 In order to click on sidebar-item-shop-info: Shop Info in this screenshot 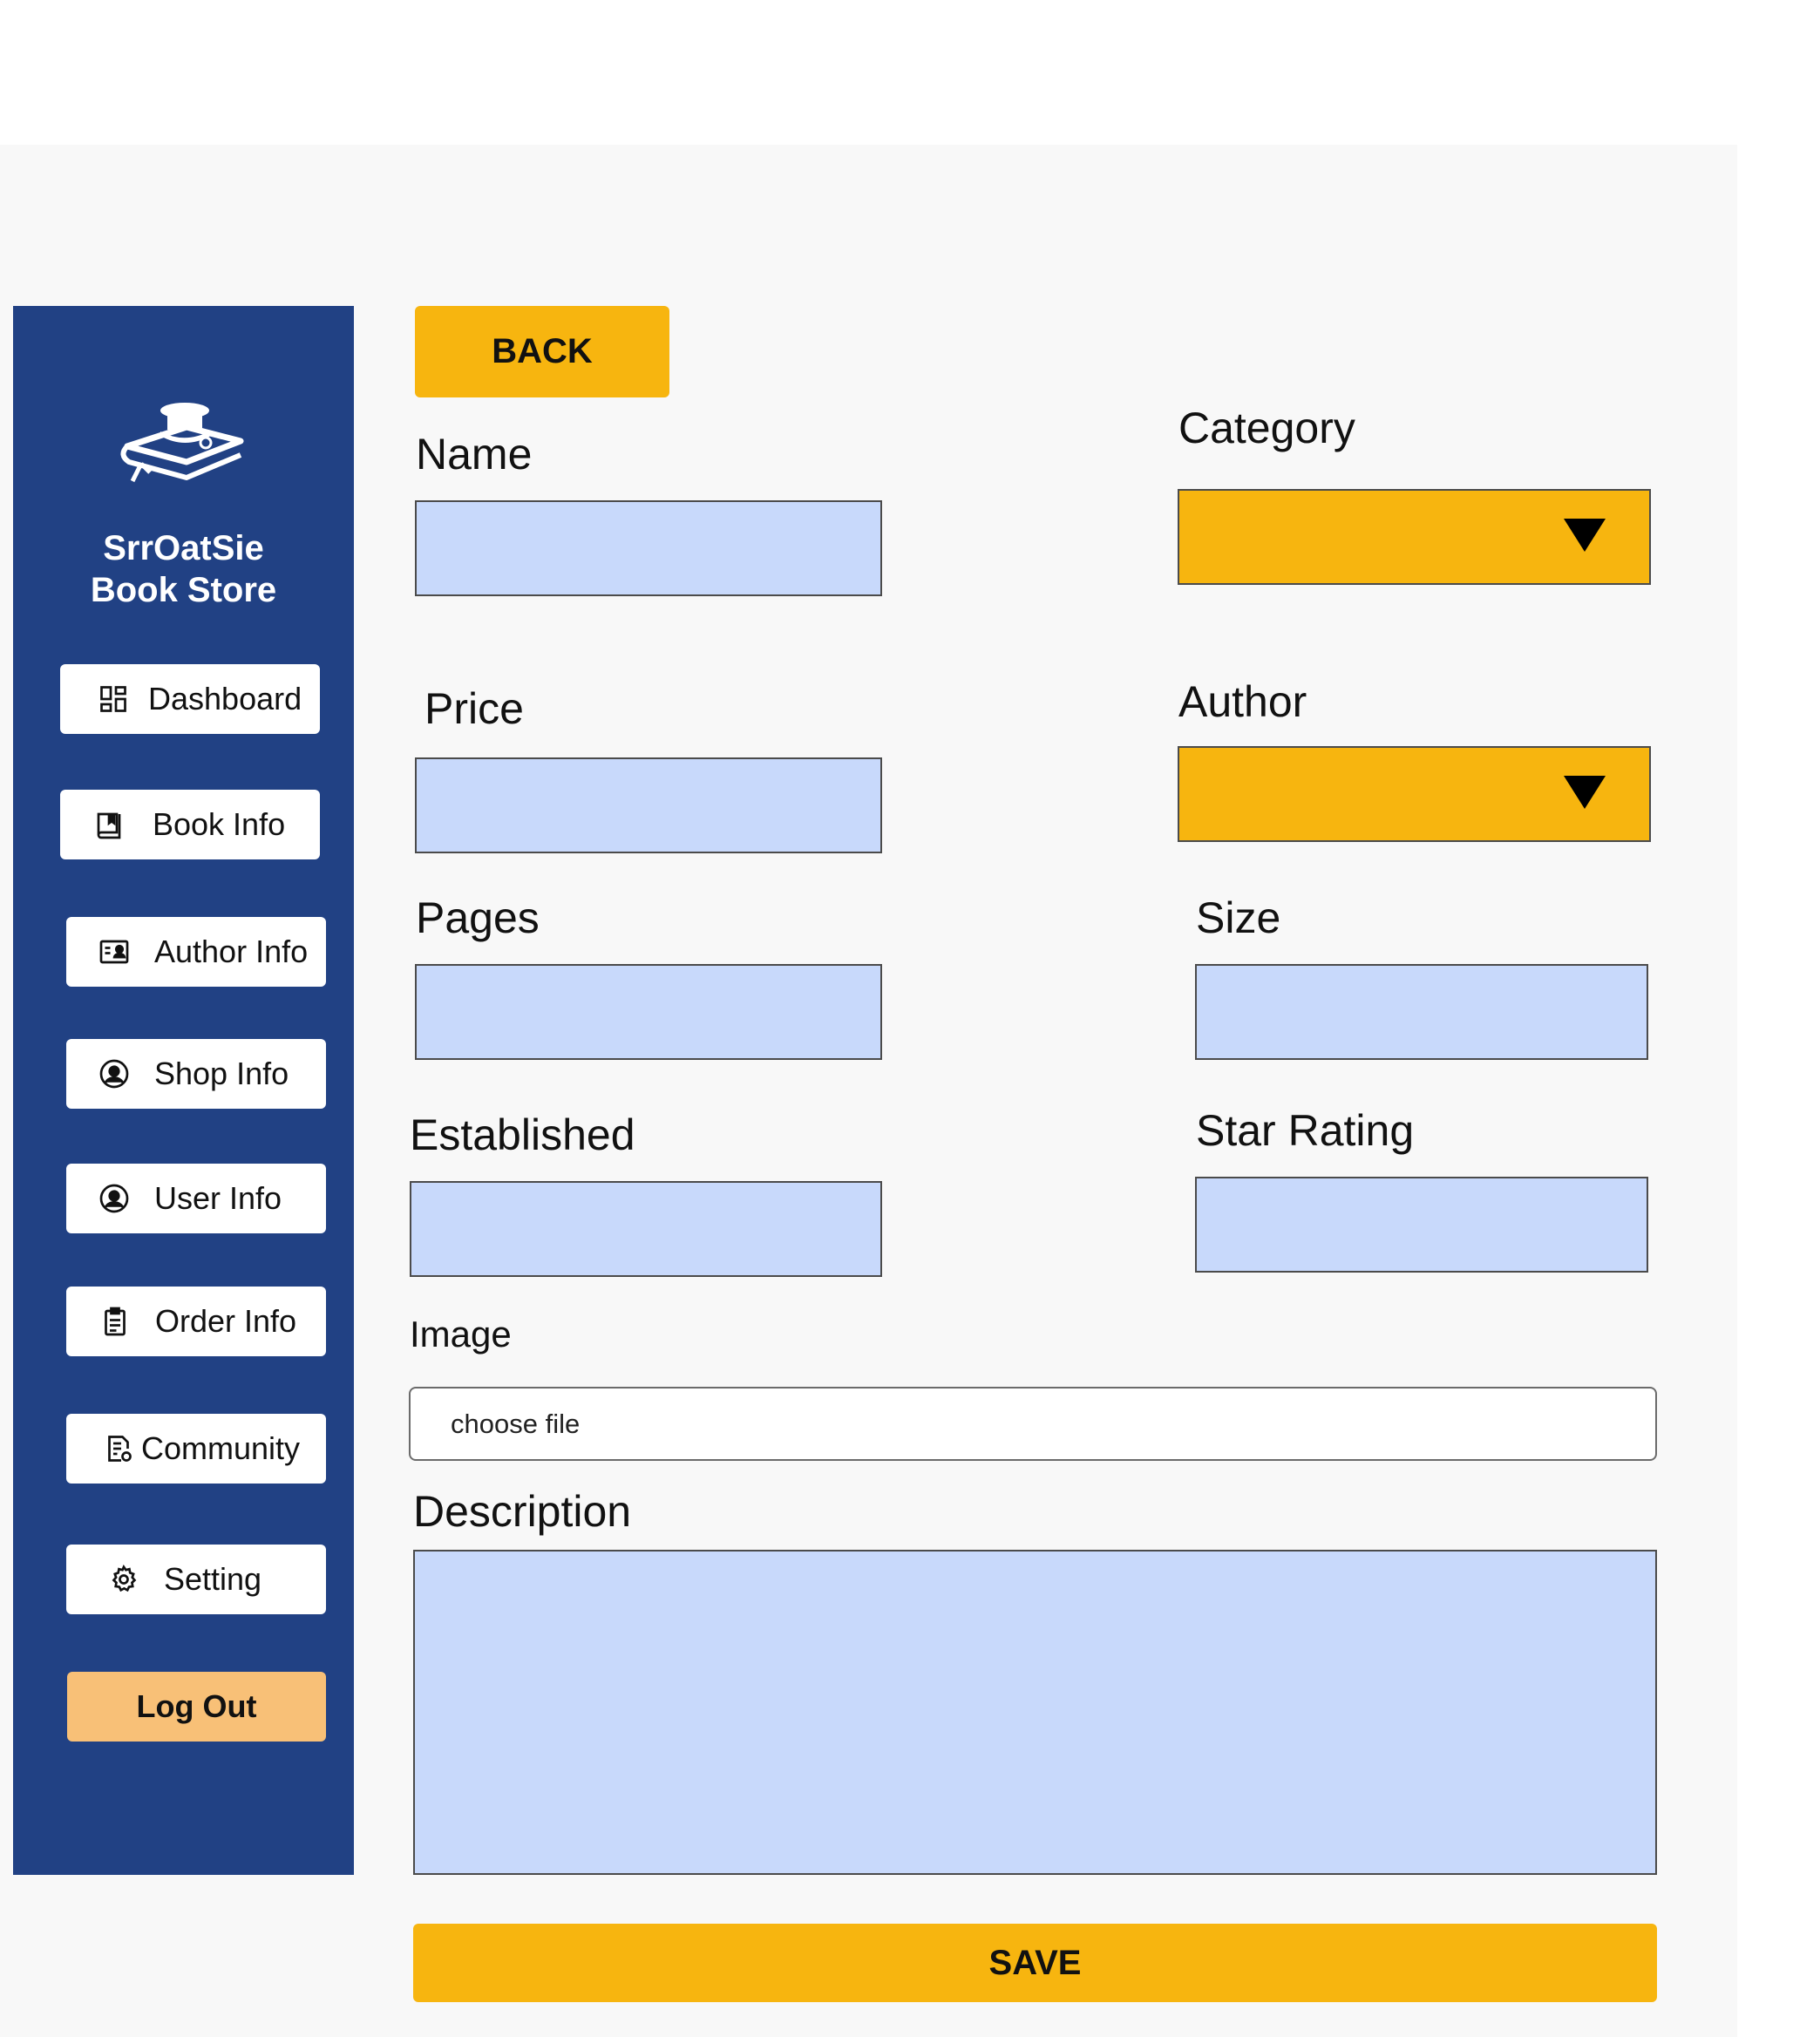, I will do `click(196, 1074)`.